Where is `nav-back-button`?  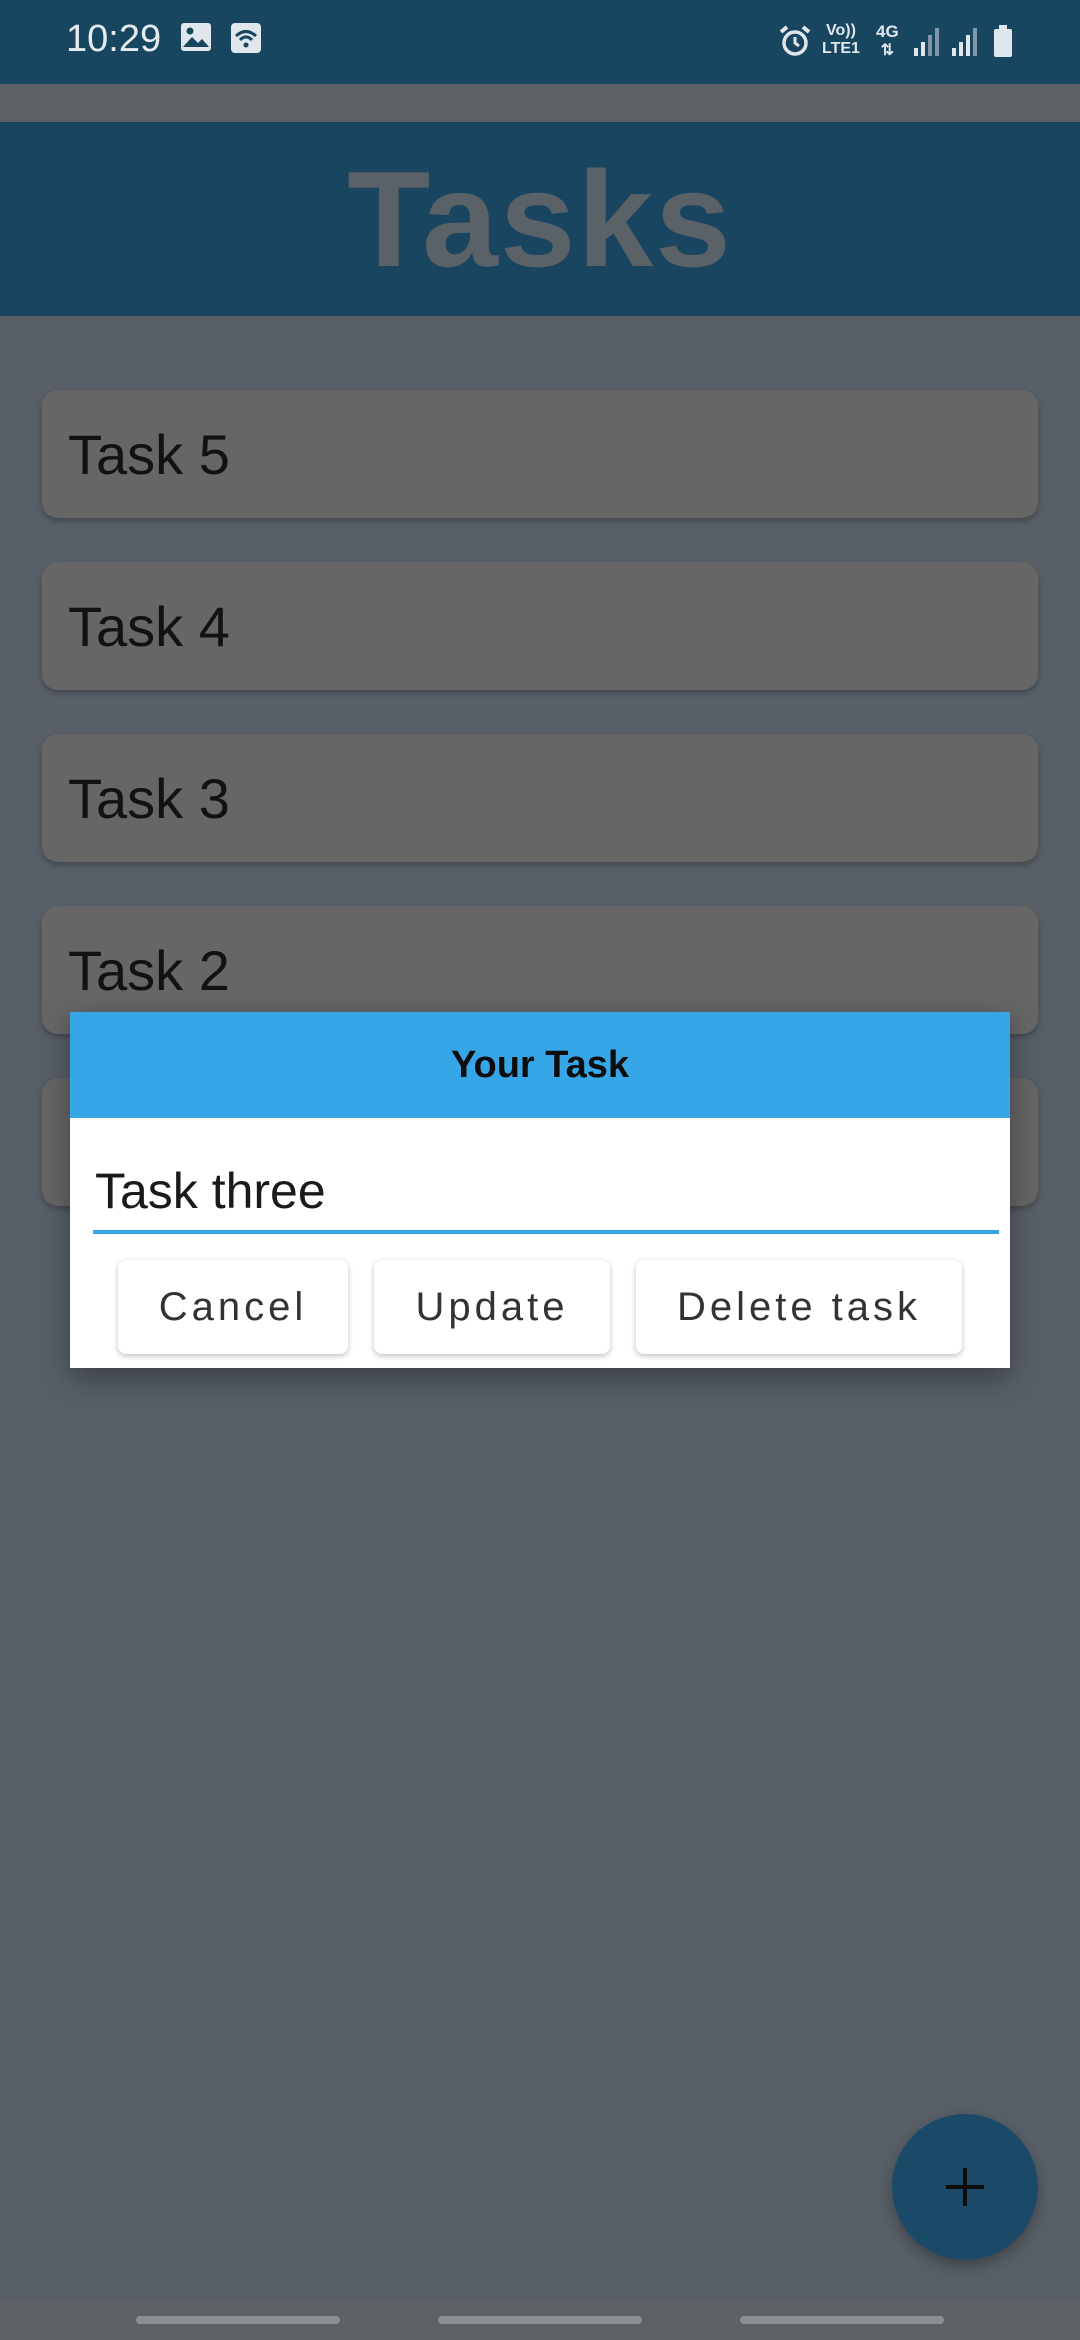 nav-back-button is located at coordinates (842, 2320).